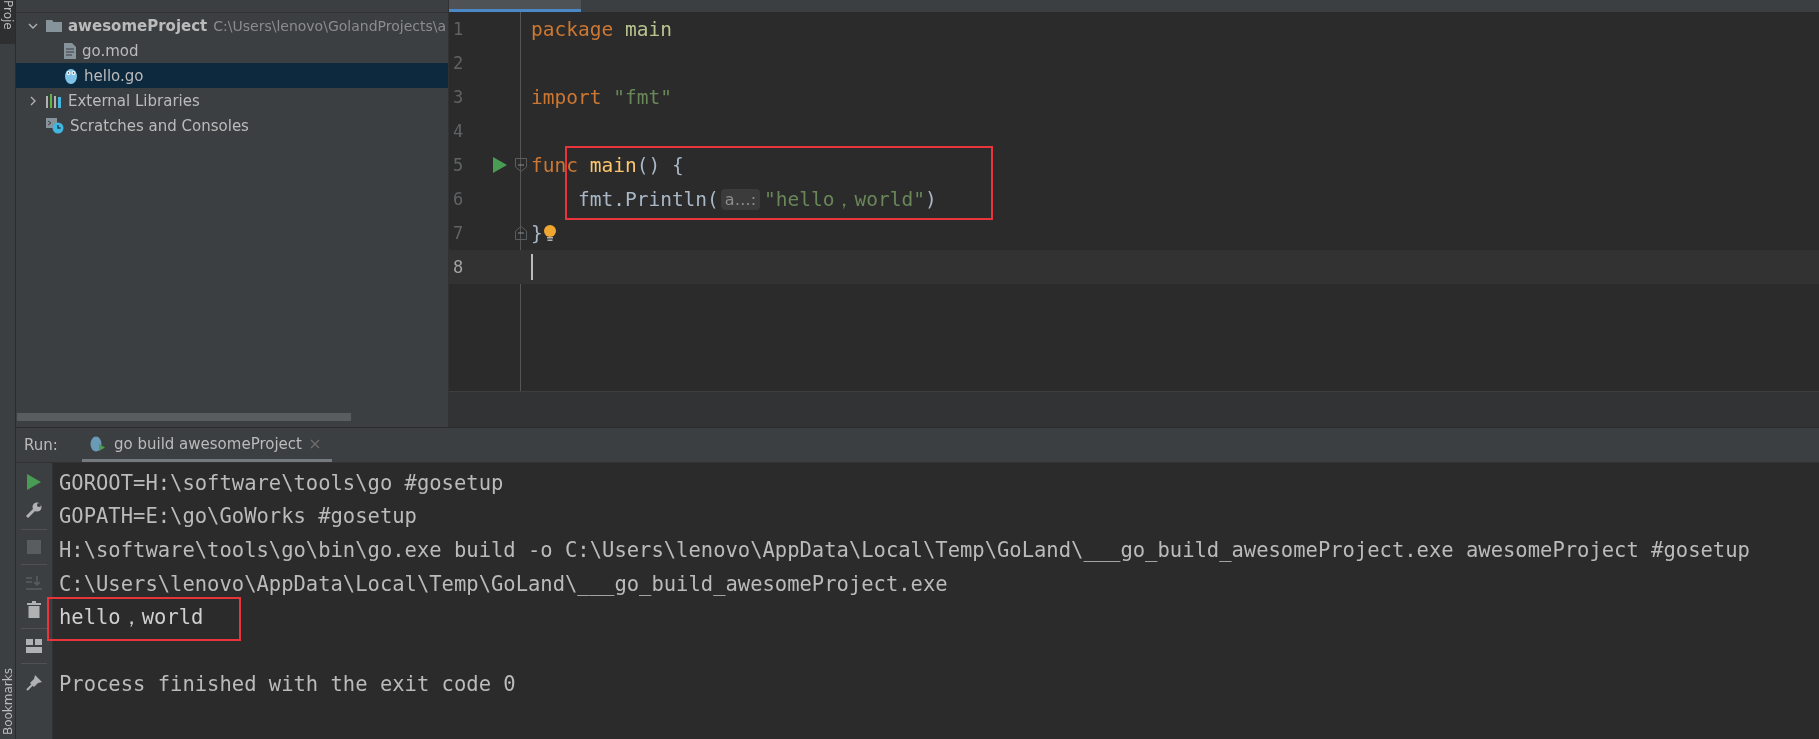 The image size is (1819, 739). Describe the element at coordinates (930, 199) in the screenshot. I see `code-token: )` at that location.